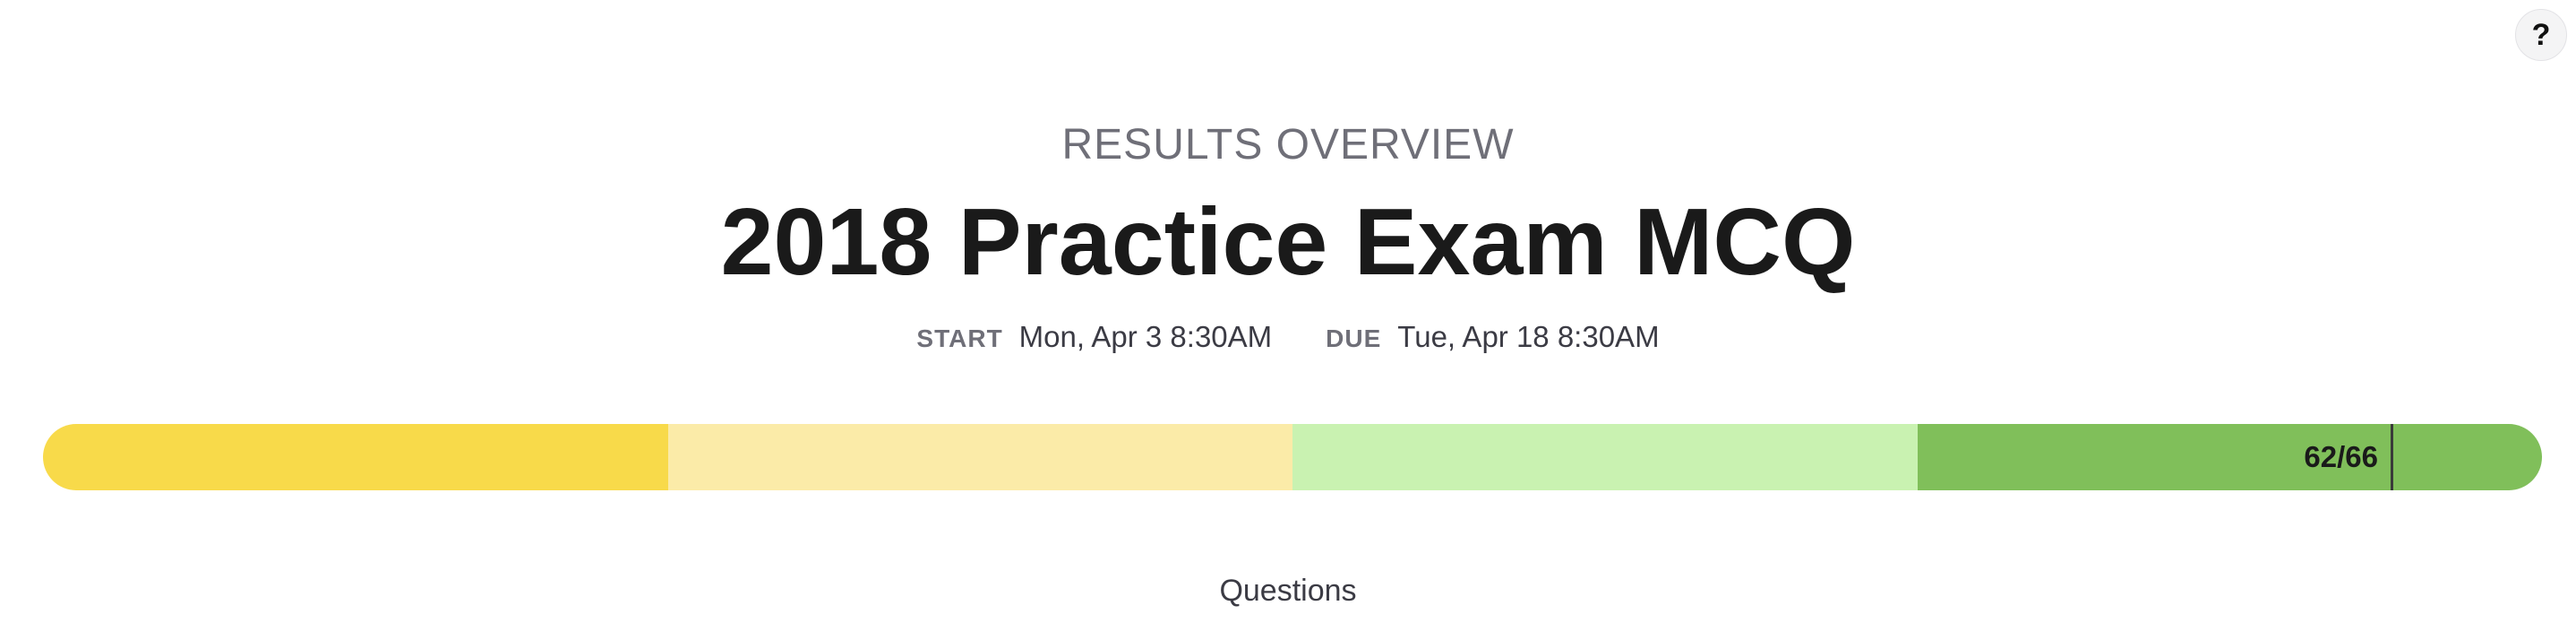 This screenshot has width=2576, height=640. I want to click on results-overview-label: RESULTS OVERVIEW, so click(1288, 145).